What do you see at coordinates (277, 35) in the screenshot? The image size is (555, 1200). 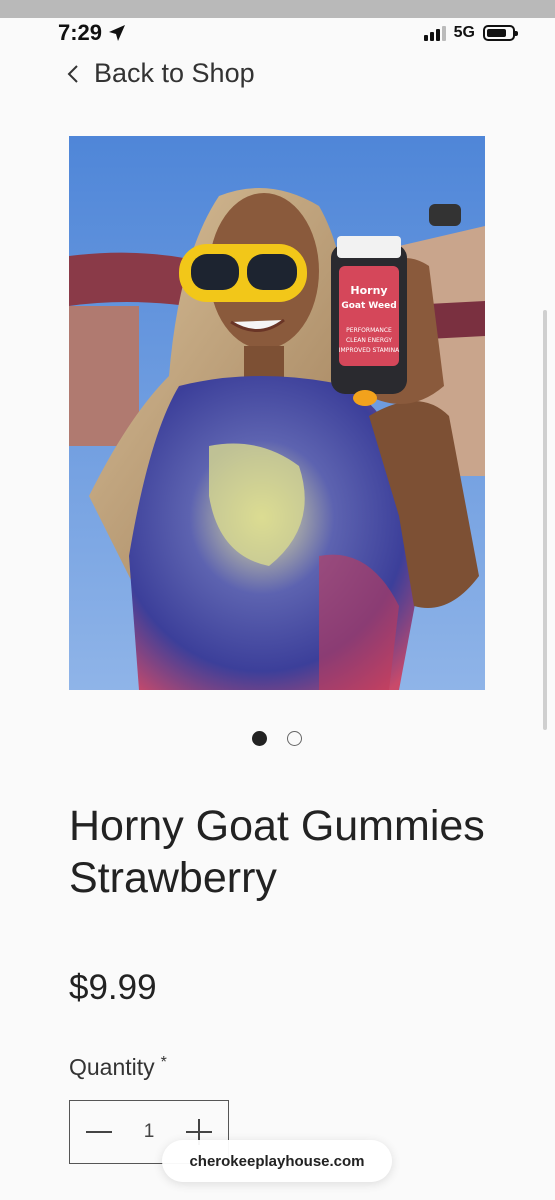 I see `status-bar: 7:29 5G` at bounding box center [277, 35].